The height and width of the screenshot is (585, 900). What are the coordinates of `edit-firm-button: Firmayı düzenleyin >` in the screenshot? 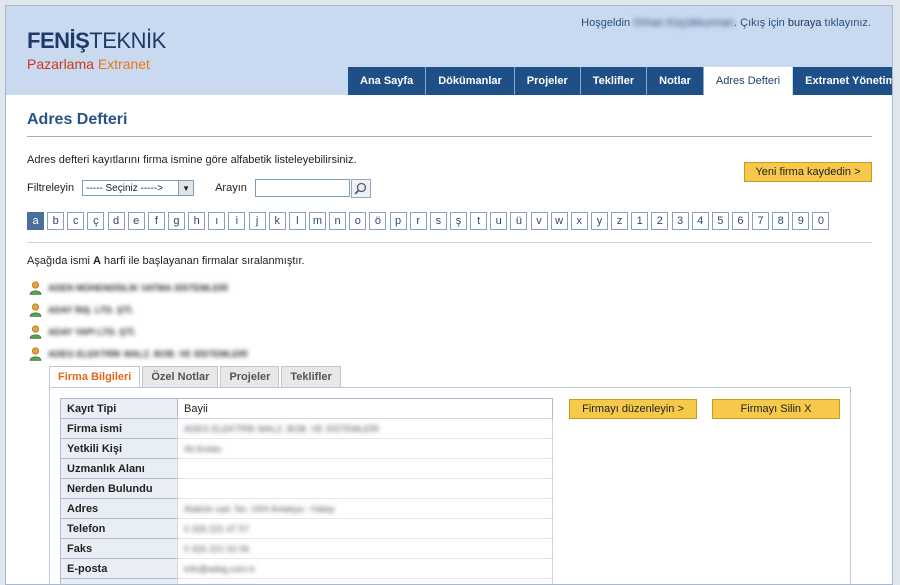 It's located at (633, 409).